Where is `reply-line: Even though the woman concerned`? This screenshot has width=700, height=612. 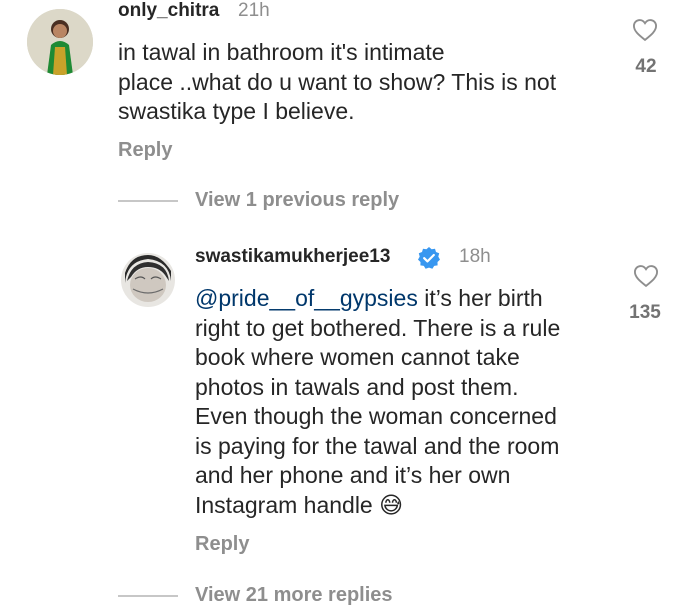 reply-line: Even though the woman concerned is located at coordinates (376, 416).